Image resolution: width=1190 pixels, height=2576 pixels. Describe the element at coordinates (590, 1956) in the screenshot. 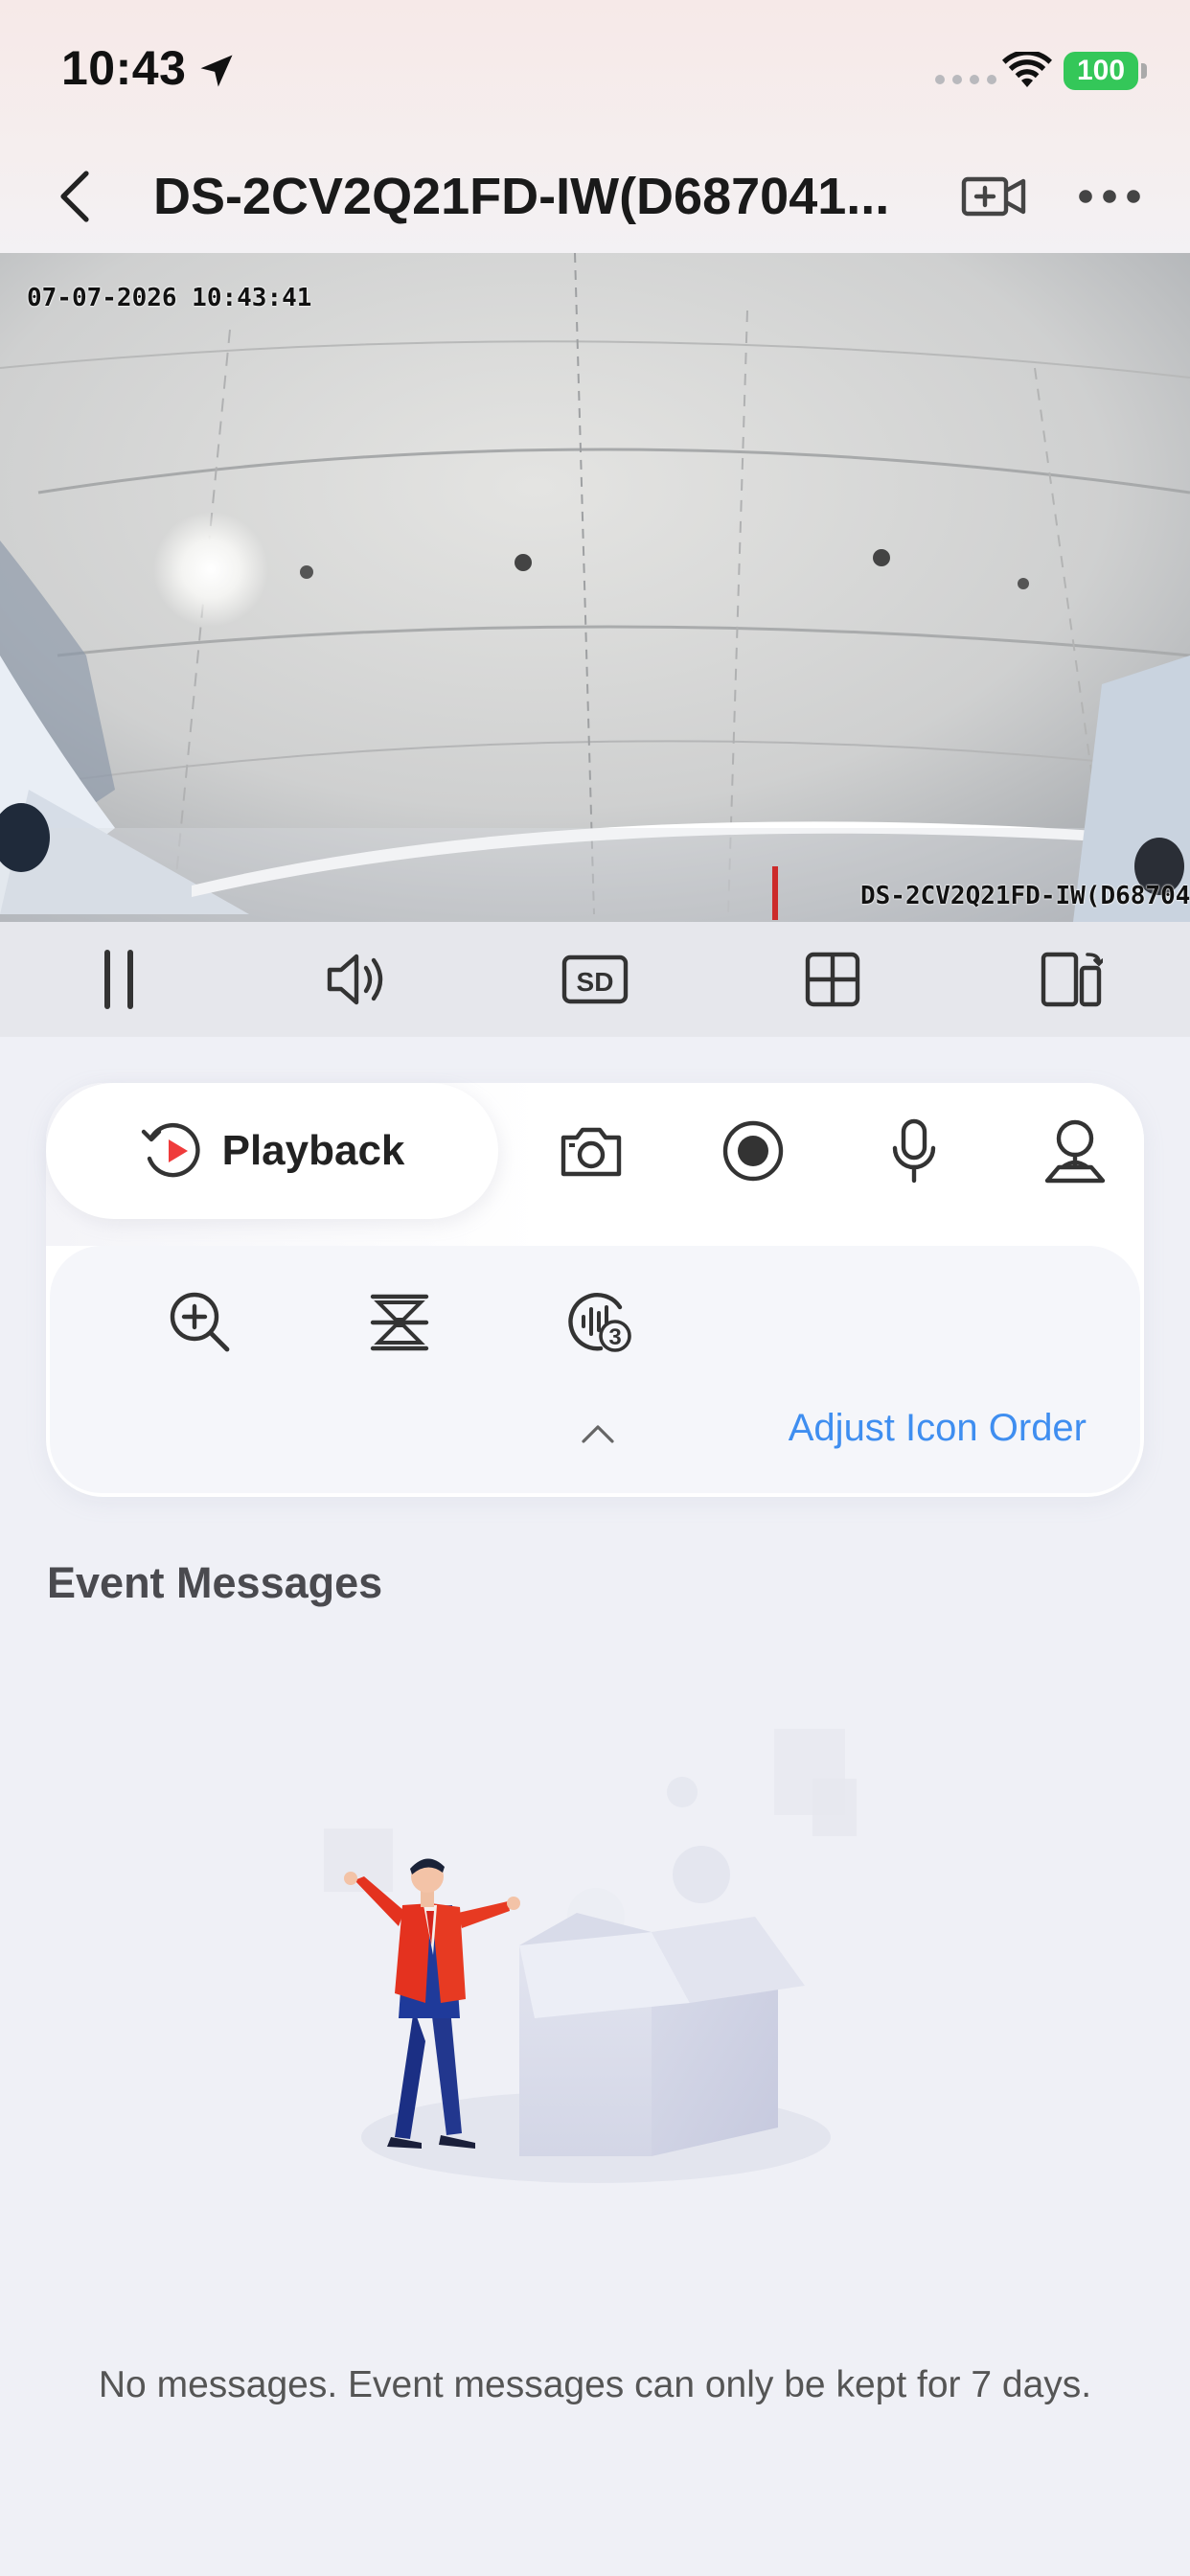

I see `empty-state-illustration` at that location.